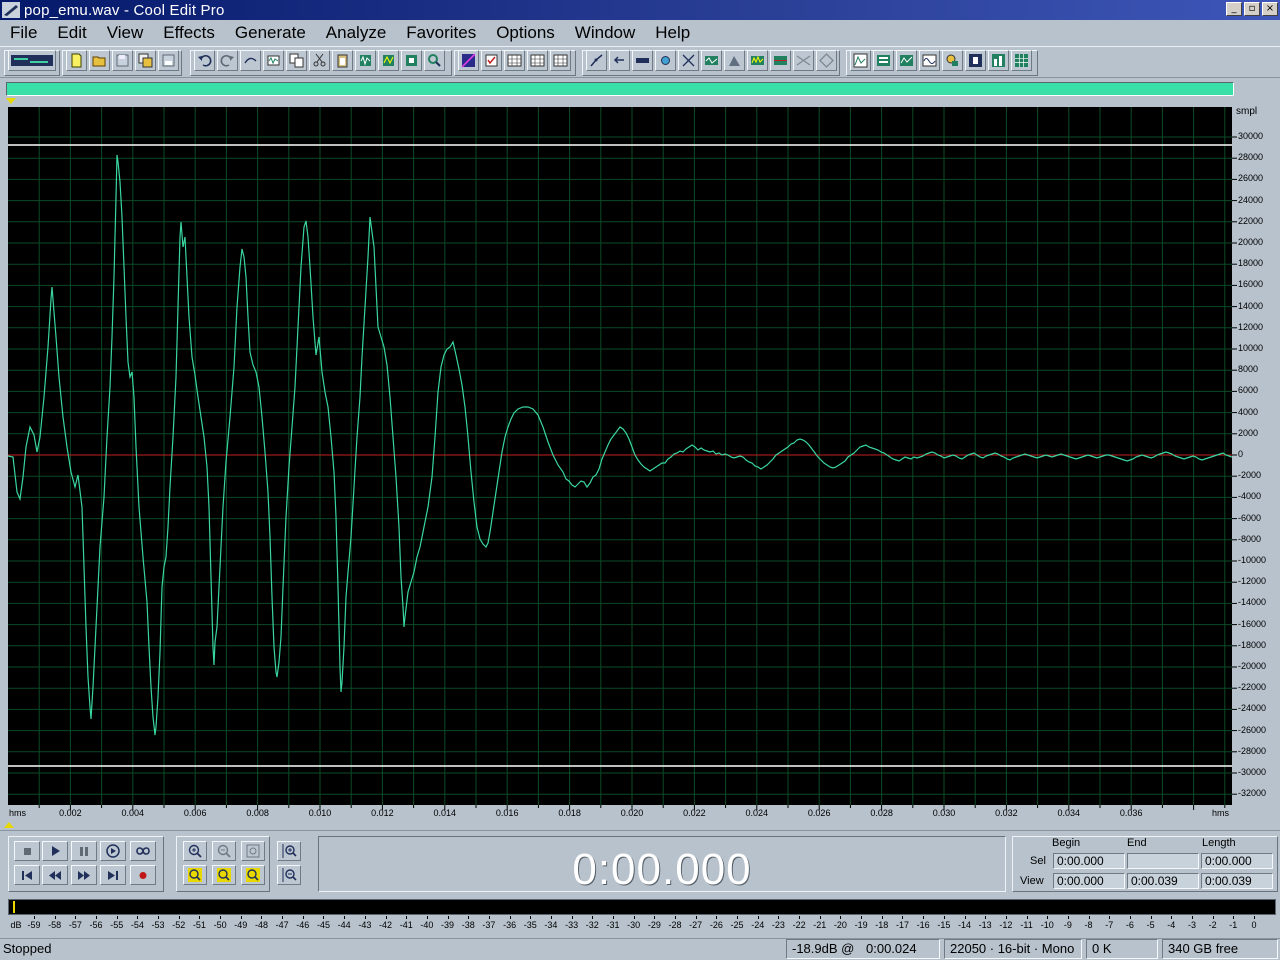 This screenshot has width=1280, height=960. What do you see at coordinates (34, 925) in the screenshot?
I see `meter-tick-label: -59` at bounding box center [34, 925].